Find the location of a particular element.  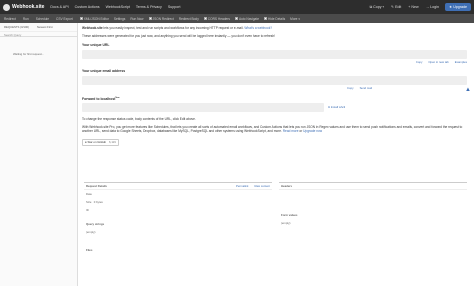

form-values-empty: (empty) is located at coordinates (286, 223).